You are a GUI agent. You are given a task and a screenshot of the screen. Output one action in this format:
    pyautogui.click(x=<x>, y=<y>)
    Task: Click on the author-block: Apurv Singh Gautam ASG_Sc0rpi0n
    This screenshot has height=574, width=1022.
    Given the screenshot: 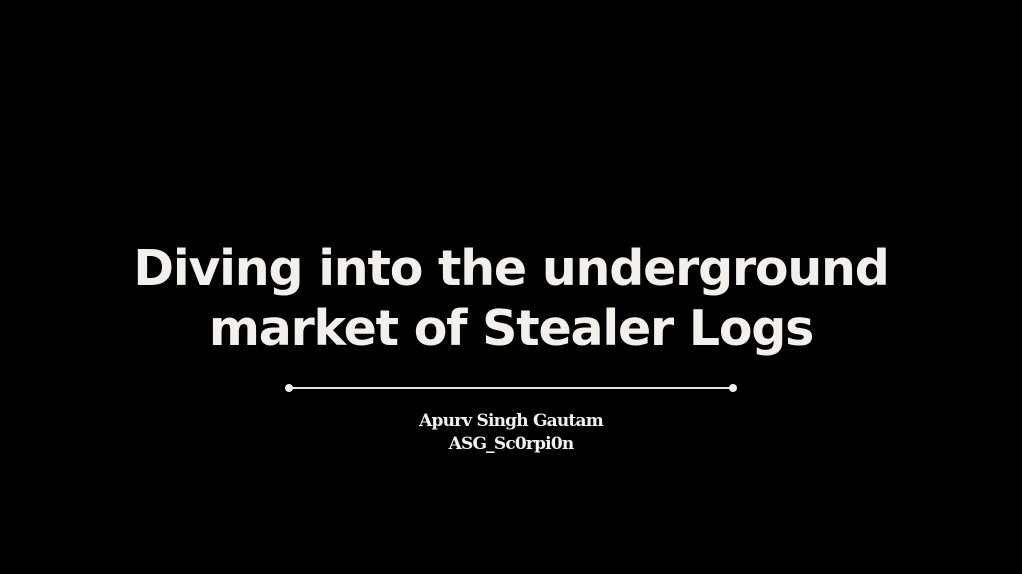 What is the action you would take?
    pyautogui.click(x=511, y=433)
    